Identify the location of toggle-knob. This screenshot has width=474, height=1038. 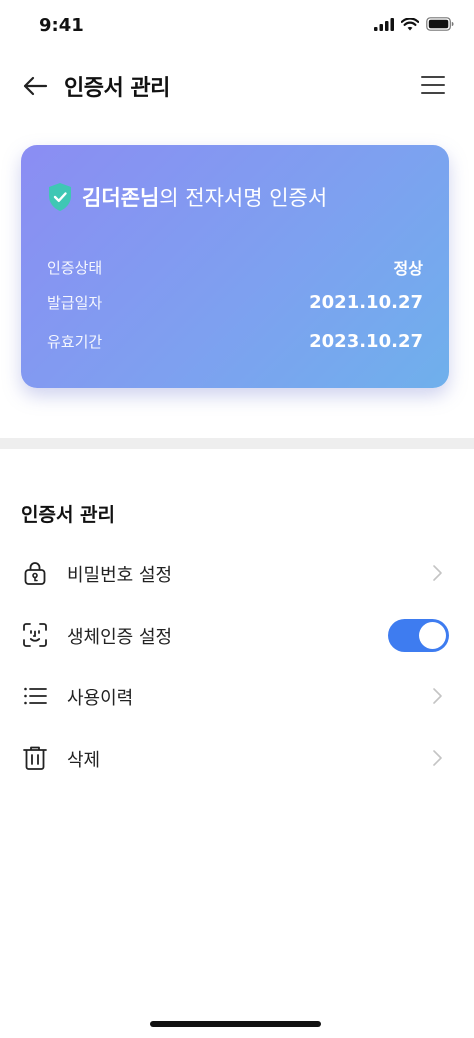
(432, 635).